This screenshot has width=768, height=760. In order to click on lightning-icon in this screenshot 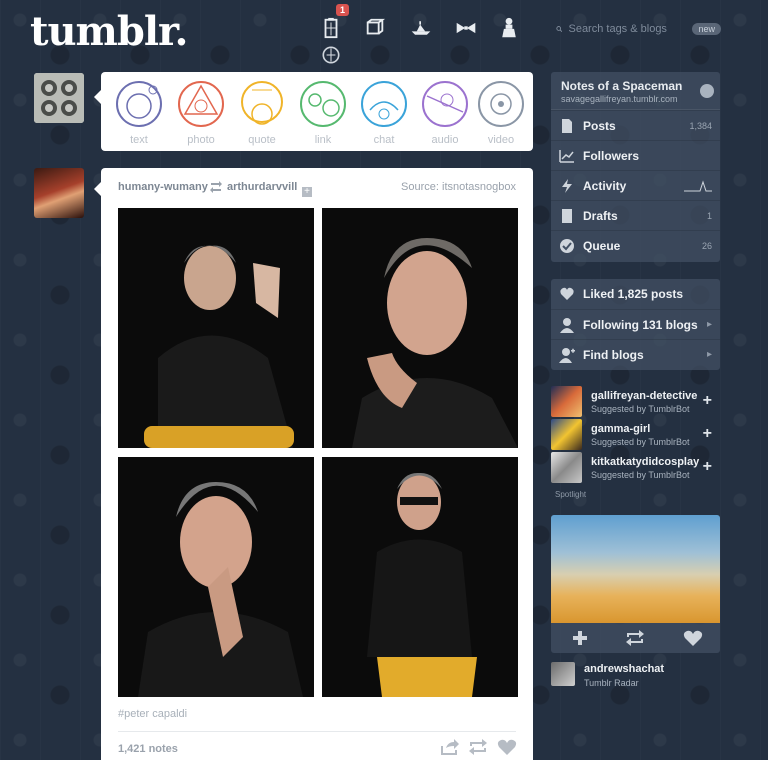, I will do `click(567, 185)`.